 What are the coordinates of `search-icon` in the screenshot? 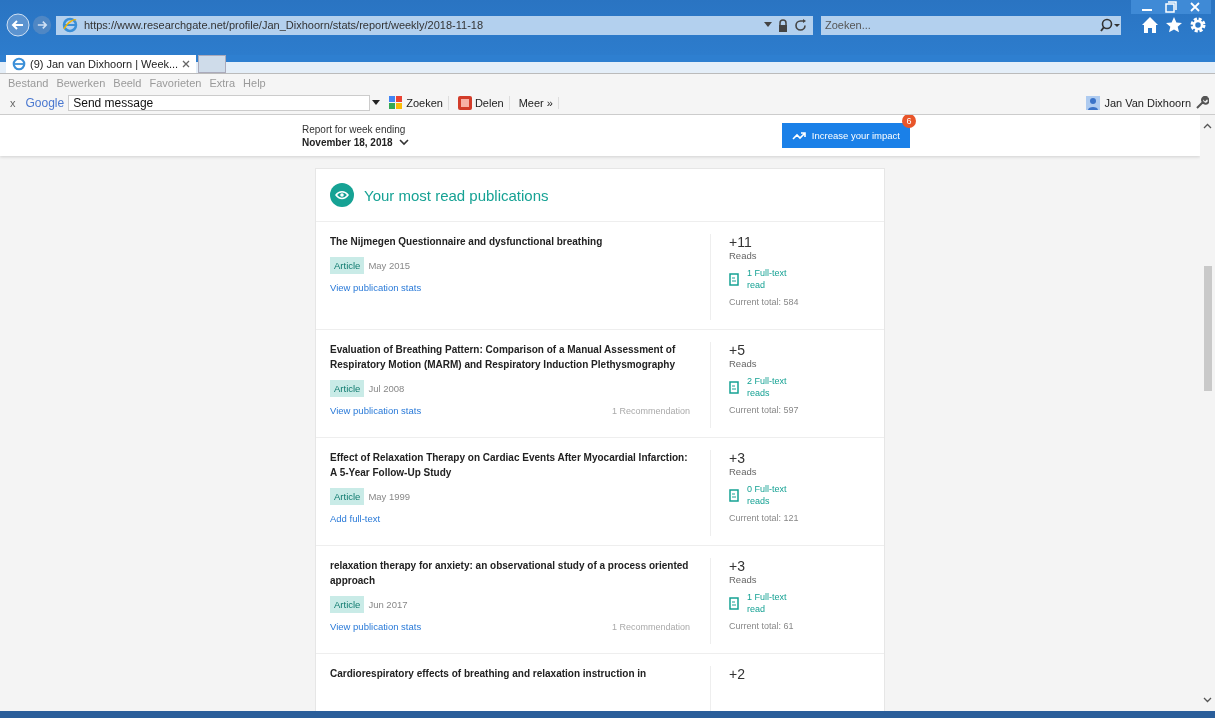 It's located at (1110, 25).